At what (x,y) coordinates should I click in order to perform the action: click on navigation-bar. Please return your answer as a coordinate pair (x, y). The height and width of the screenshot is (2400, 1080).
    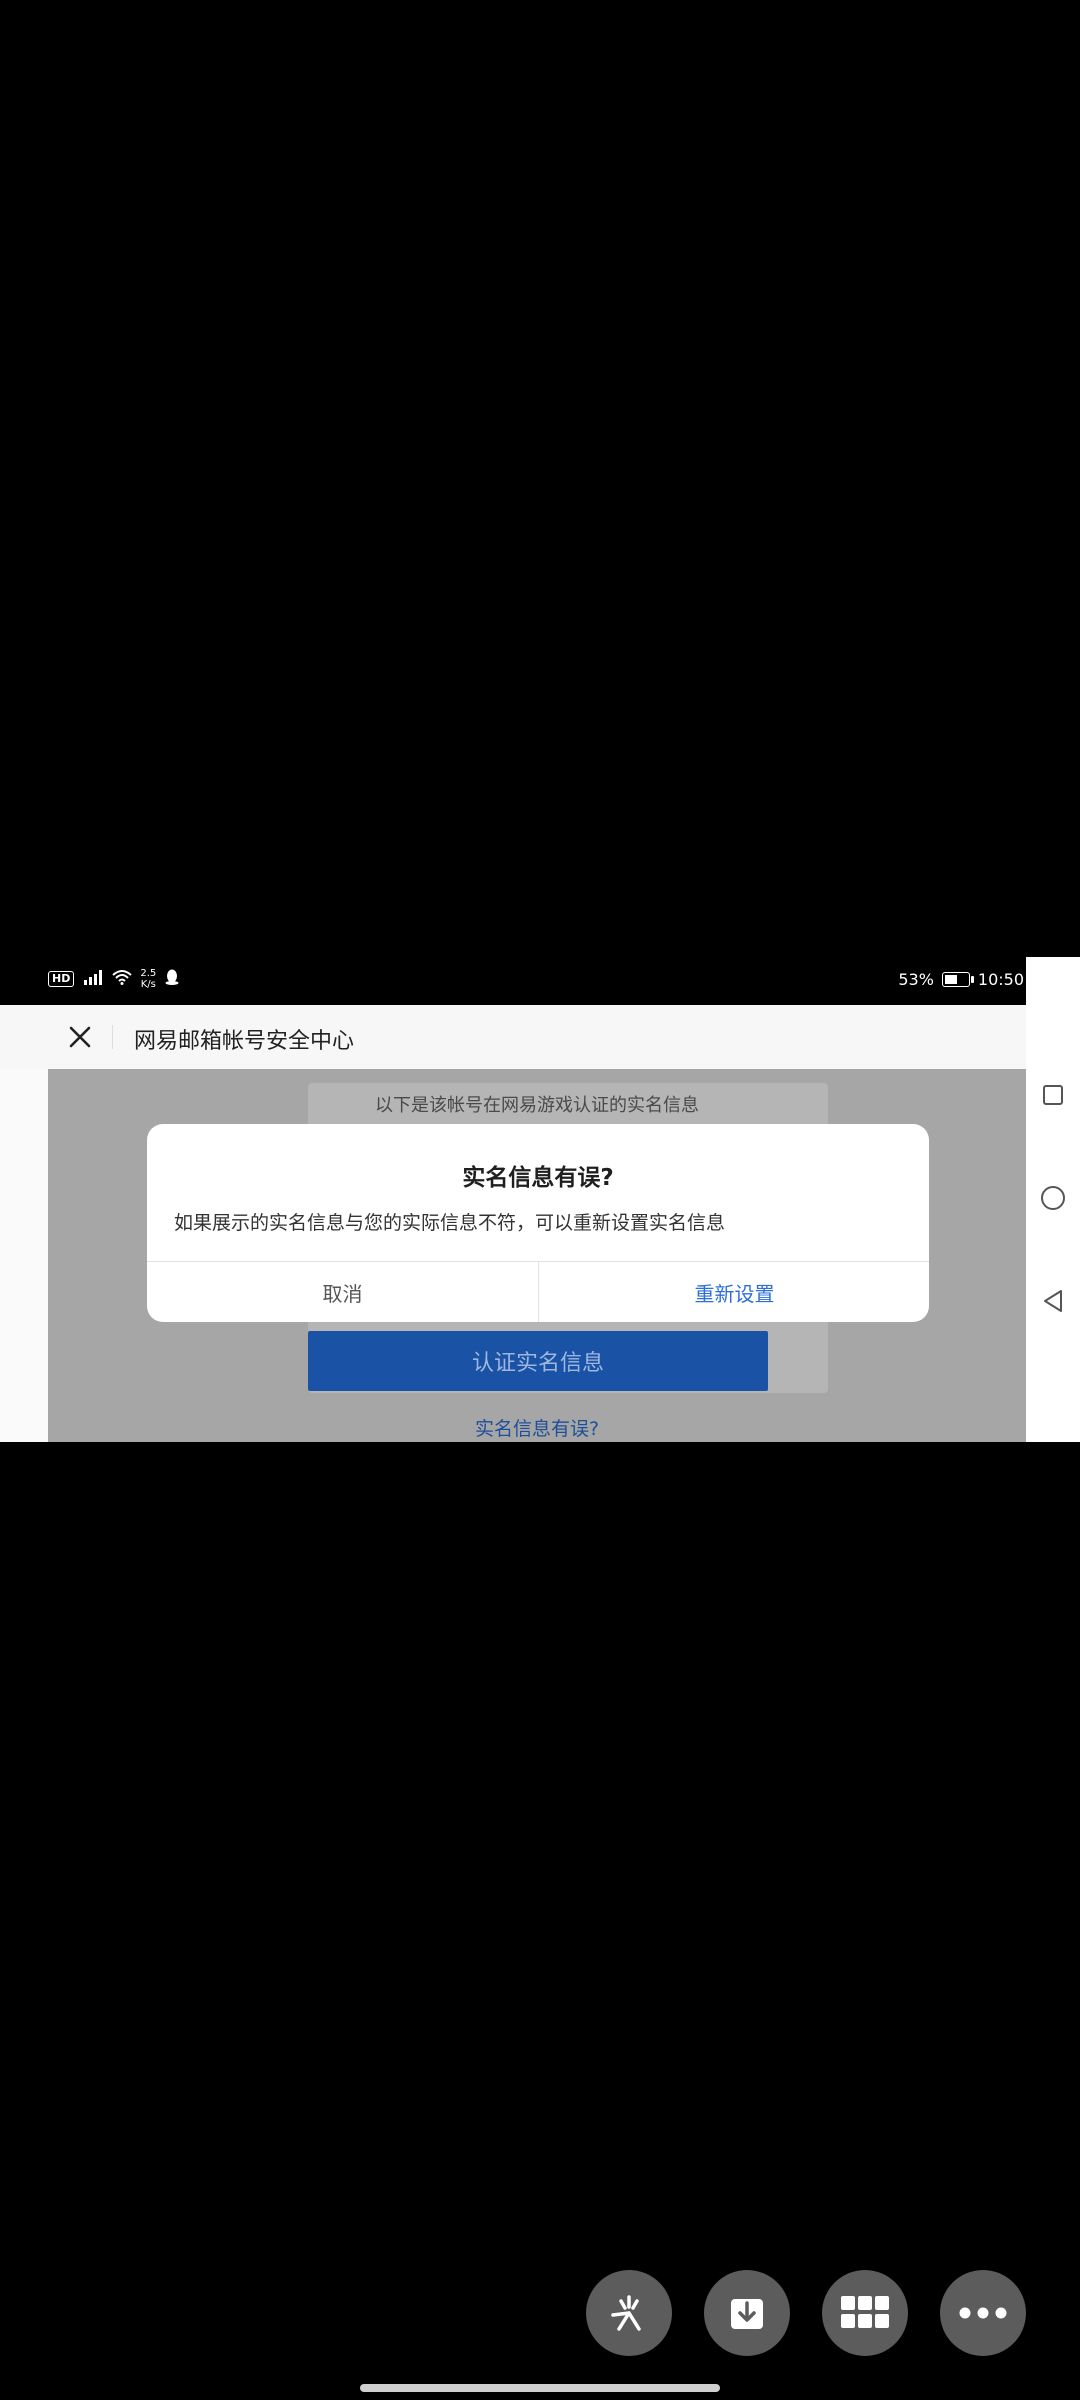
    Looking at the image, I should click on (1053, 1199).